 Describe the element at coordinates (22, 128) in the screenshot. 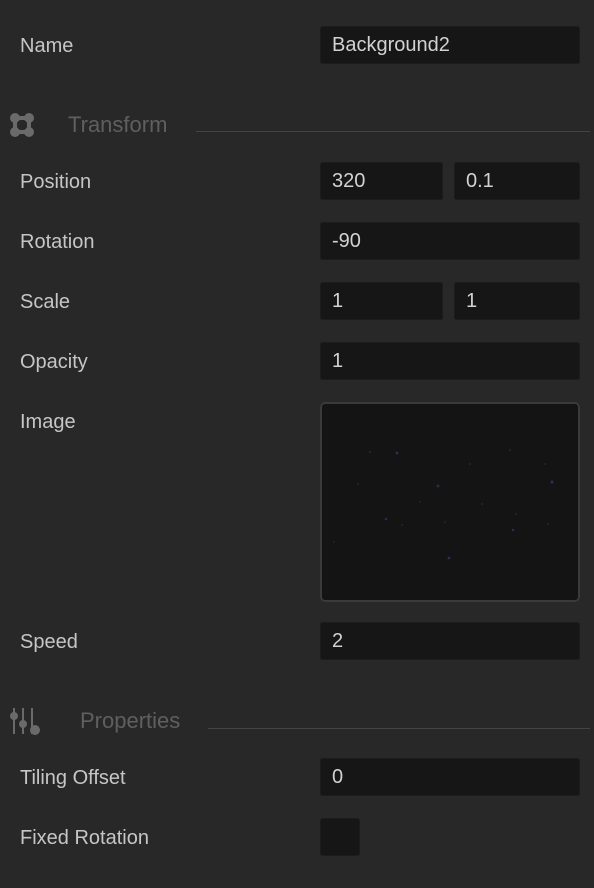

I see `transform-icon` at that location.